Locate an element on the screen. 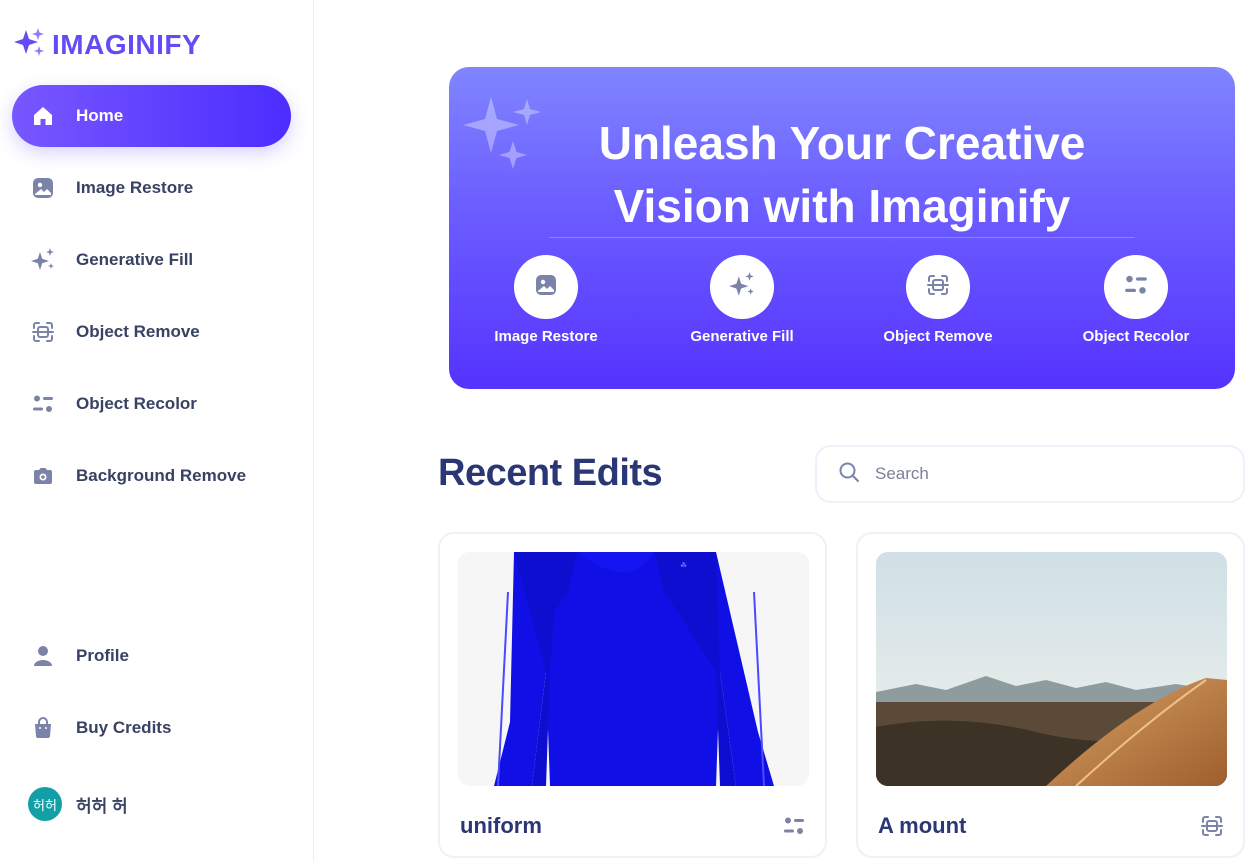 This screenshot has width=1251, height=862. sidebar-item-generative-fill: Generative Fill is located at coordinates (151, 260).